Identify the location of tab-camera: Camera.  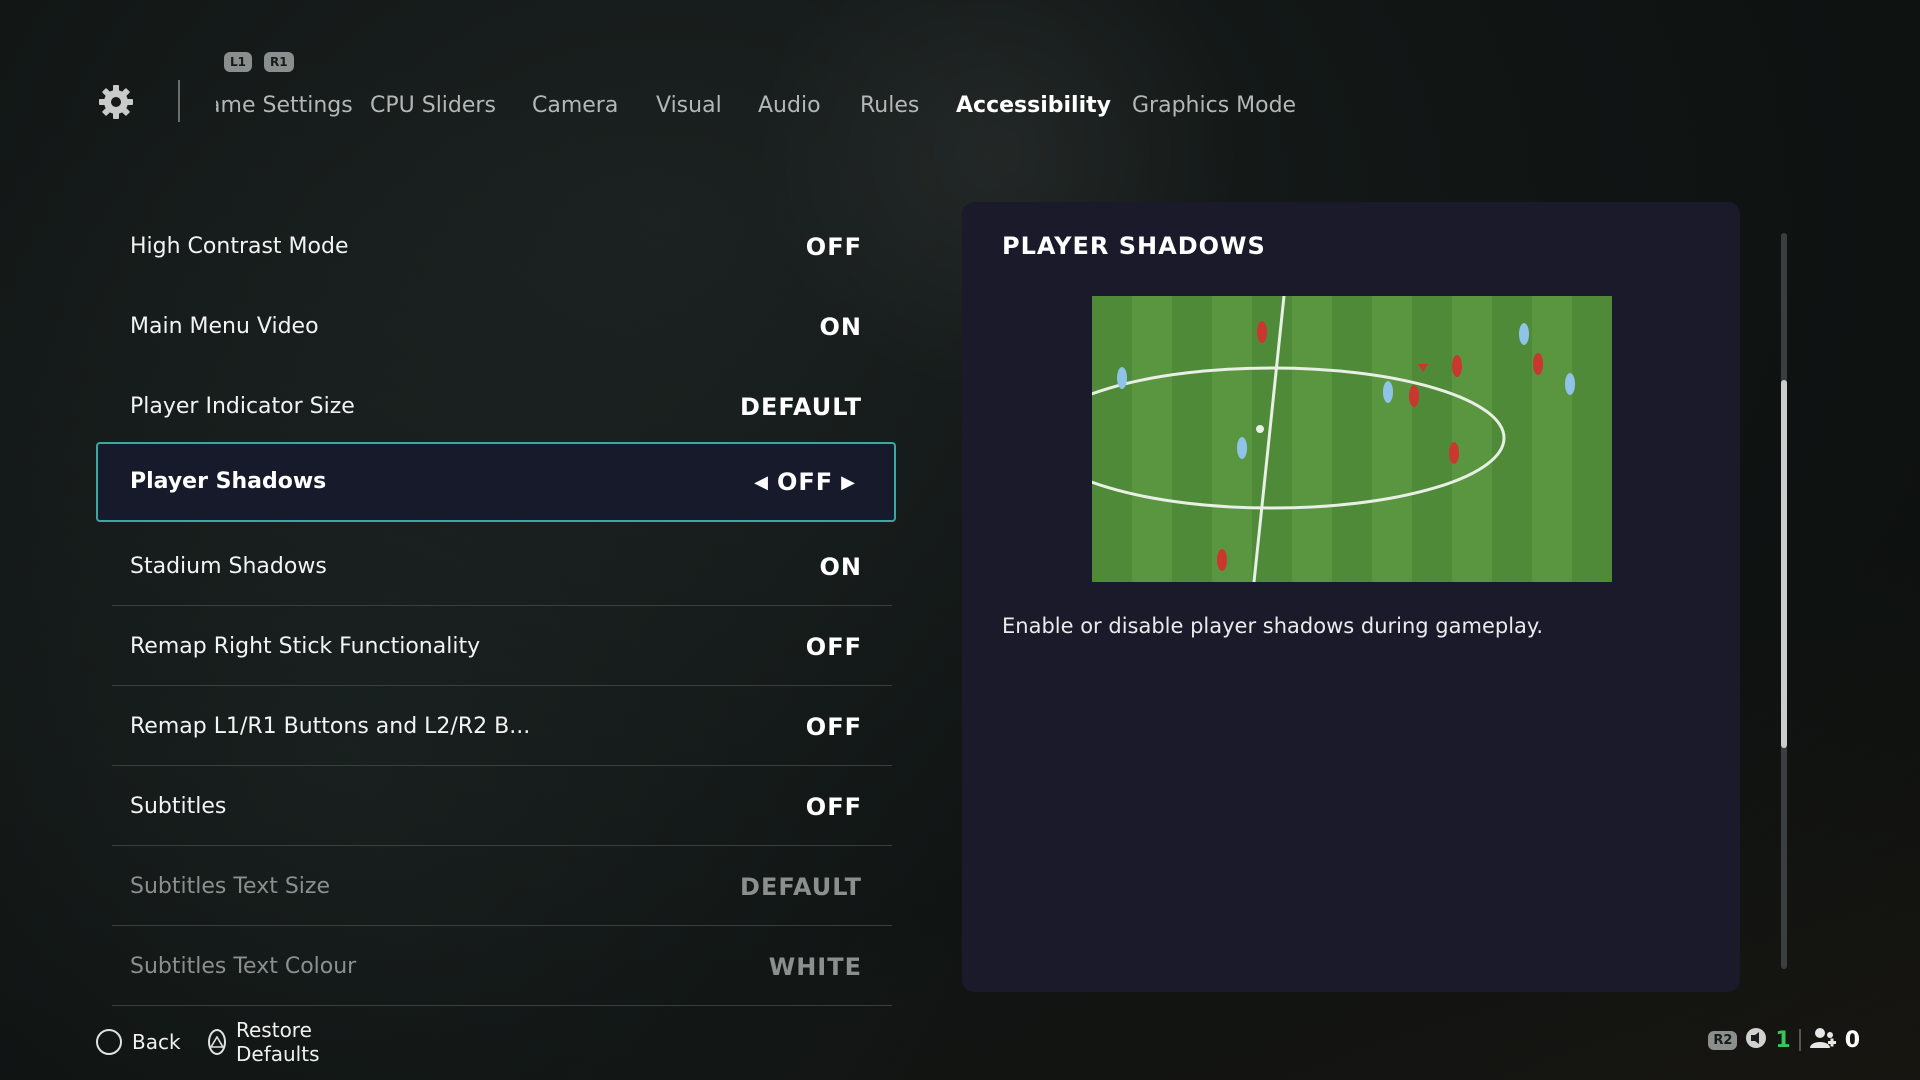
(575, 106).